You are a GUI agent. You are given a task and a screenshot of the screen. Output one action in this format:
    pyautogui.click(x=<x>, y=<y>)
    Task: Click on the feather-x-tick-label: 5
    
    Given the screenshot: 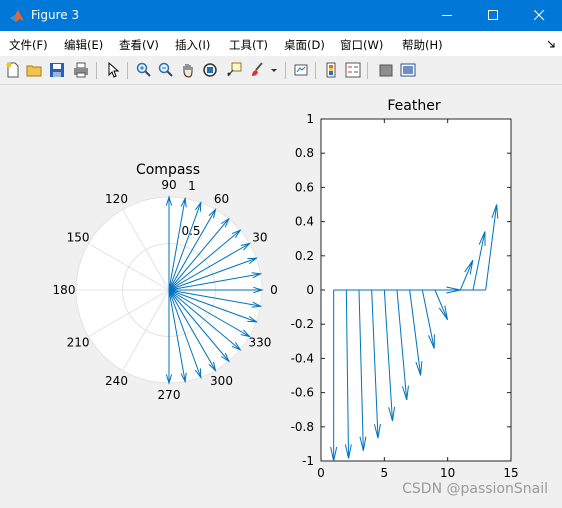 What is the action you would take?
    pyautogui.click(x=385, y=473)
    